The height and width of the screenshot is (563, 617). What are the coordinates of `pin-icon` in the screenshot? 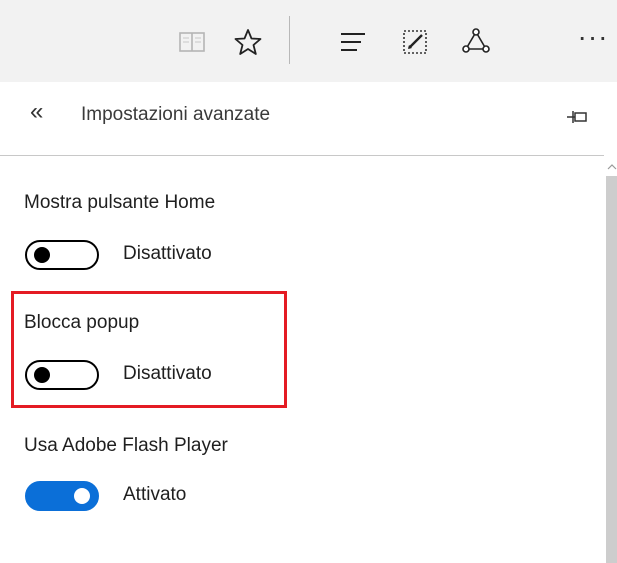 It's located at (577, 119).